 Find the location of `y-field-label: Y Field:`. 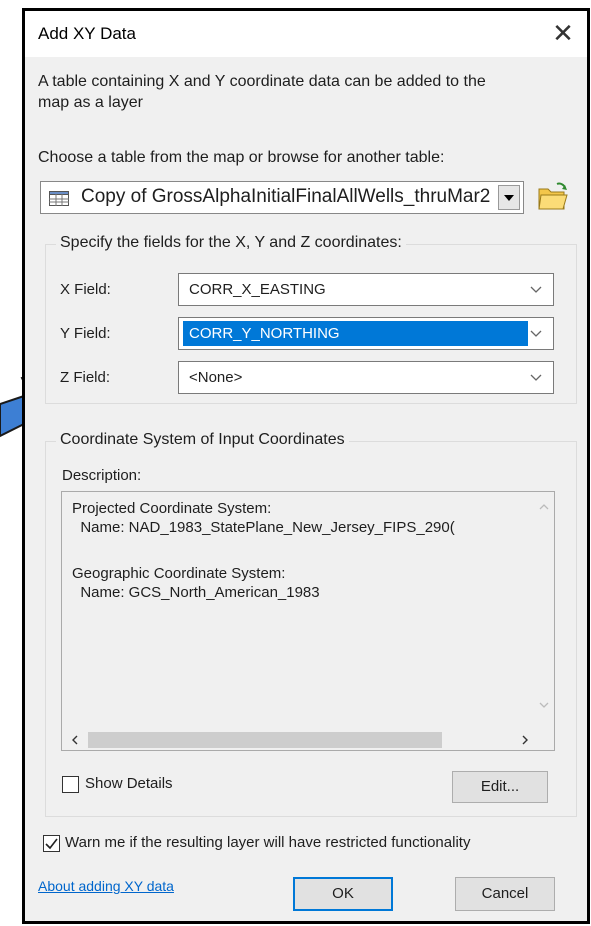

y-field-label: Y Field: is located at coordinates (85, 333).